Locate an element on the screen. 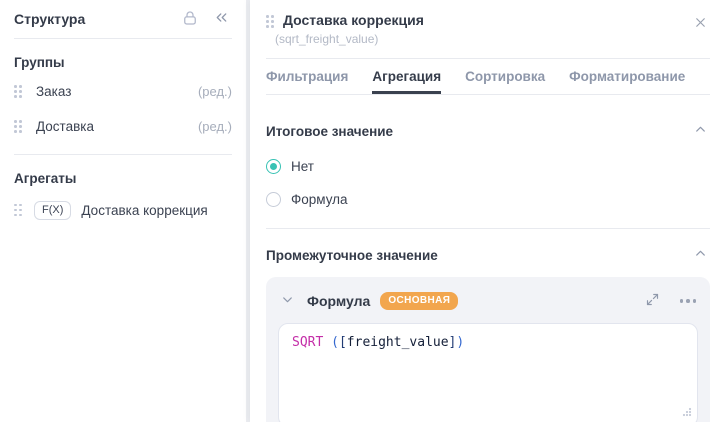  code-paren-close: ) is located at coordinates (460, 342).